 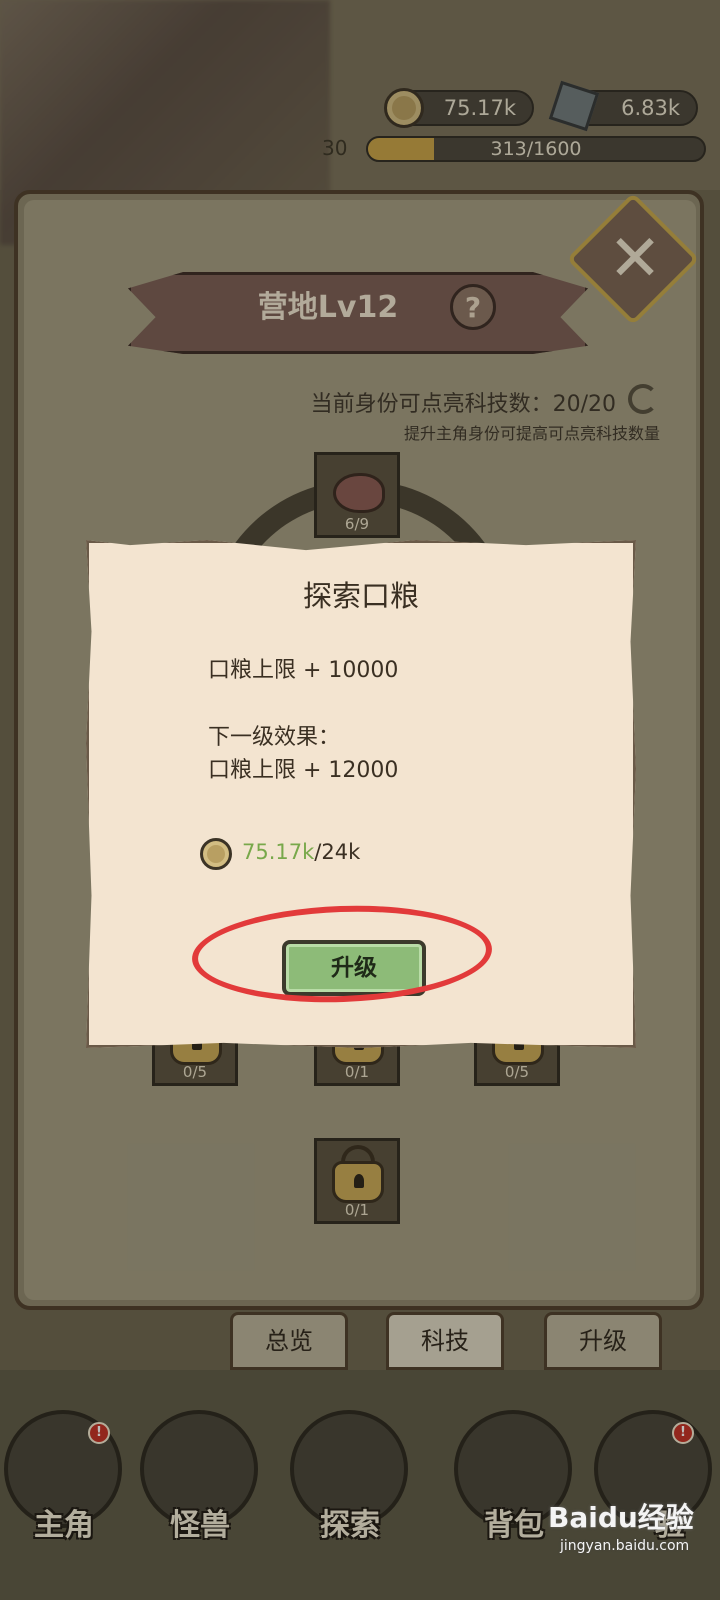 I want to click on dialog-title: 探索口粮, so click(x=360, y=596).